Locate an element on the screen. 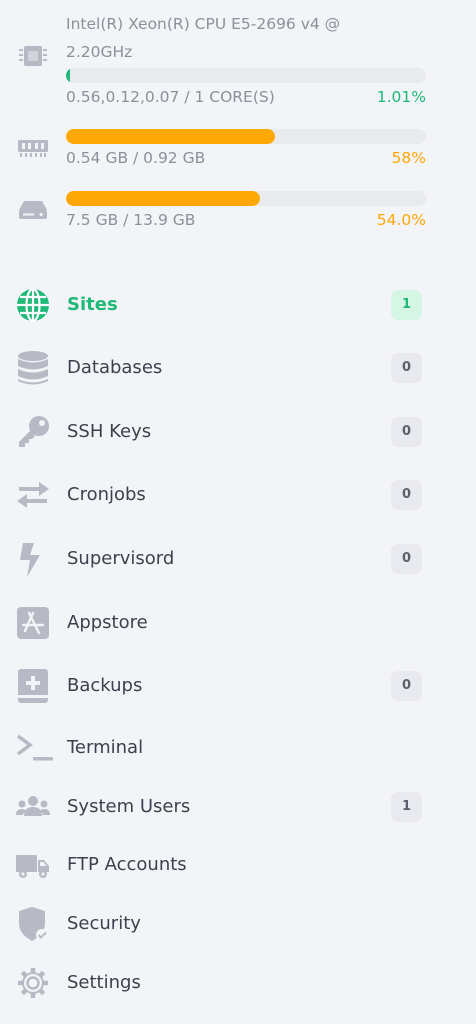 The height and width of the screenshot is (1024, 476). databases-count-badge: 0 is located at coordinates (406, 368).